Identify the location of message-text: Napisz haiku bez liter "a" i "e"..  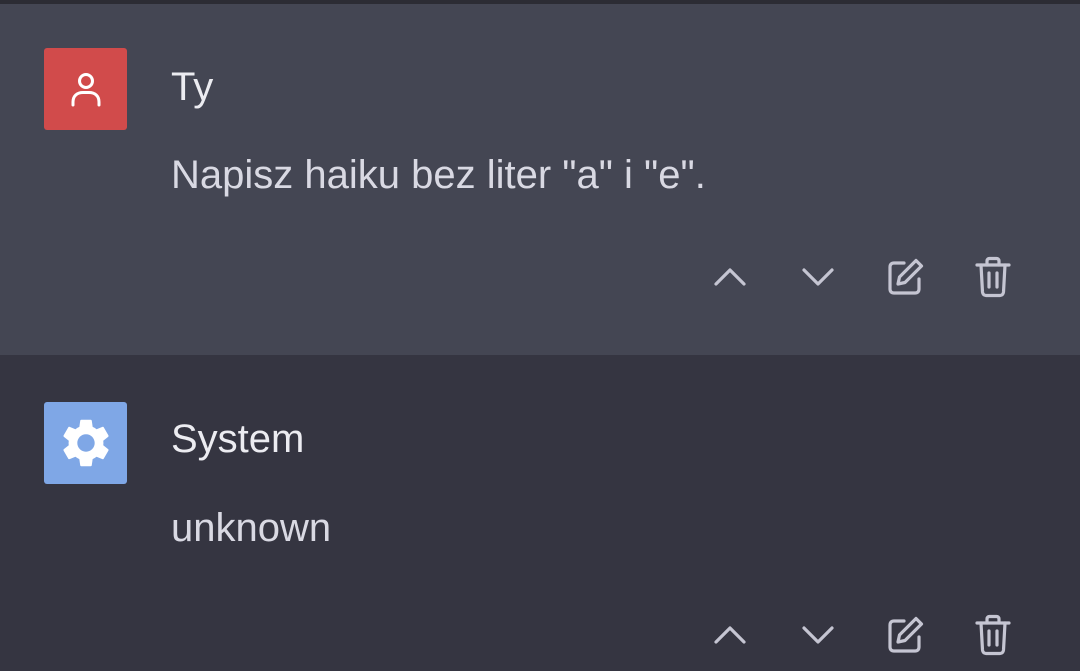
(438, 175).